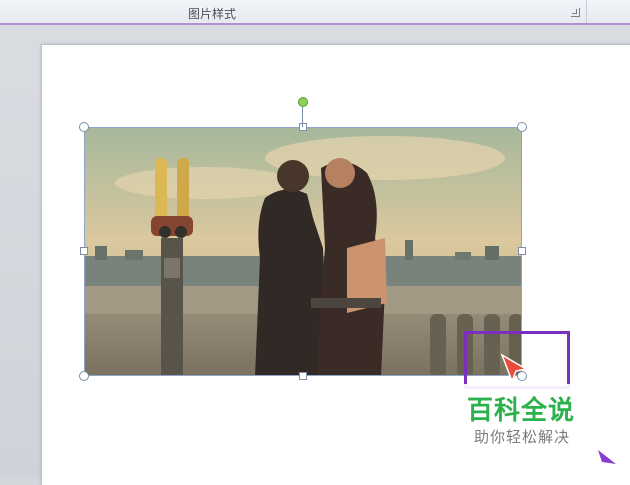 The image size is (630, 485). Describe the element at coordinates (575, 12) in the screenshot. I see `dialog-launcher-icon` at that location.